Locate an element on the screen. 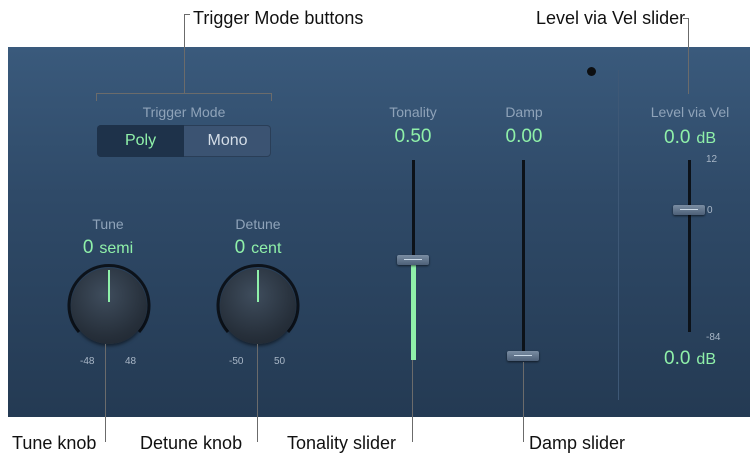 The image size is (750, 457). callout-level-via-vel-slider: Level via Vel slider is located at coordinates (611, 18).